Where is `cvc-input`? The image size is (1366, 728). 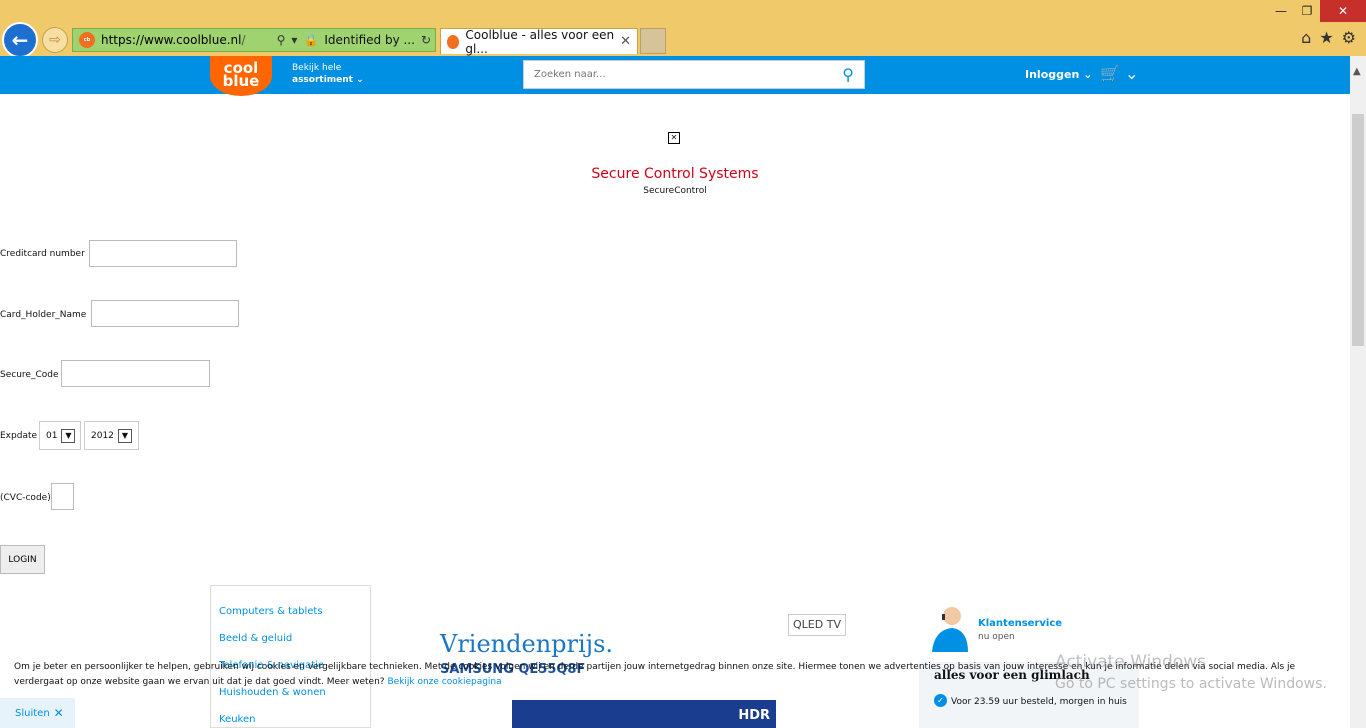
cvc-input is located at coordinates (62, 496).